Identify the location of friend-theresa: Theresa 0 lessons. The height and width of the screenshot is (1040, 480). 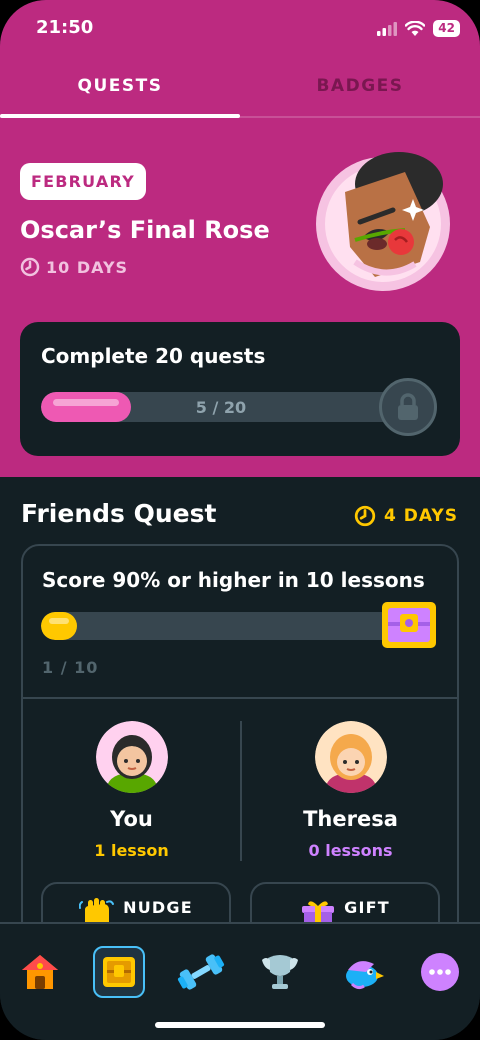
(350, 790).